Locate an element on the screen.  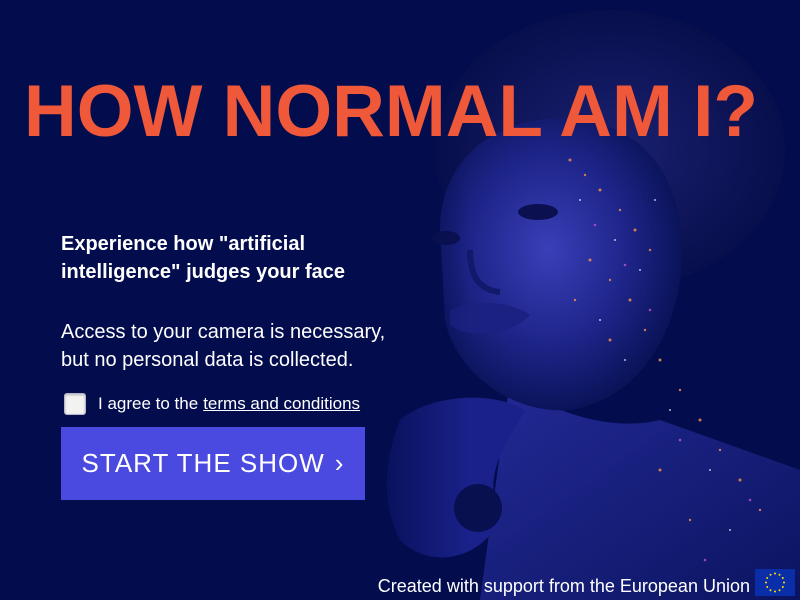
start-the-show-button: START THE SHOW › is located at coordinates (213, 463).